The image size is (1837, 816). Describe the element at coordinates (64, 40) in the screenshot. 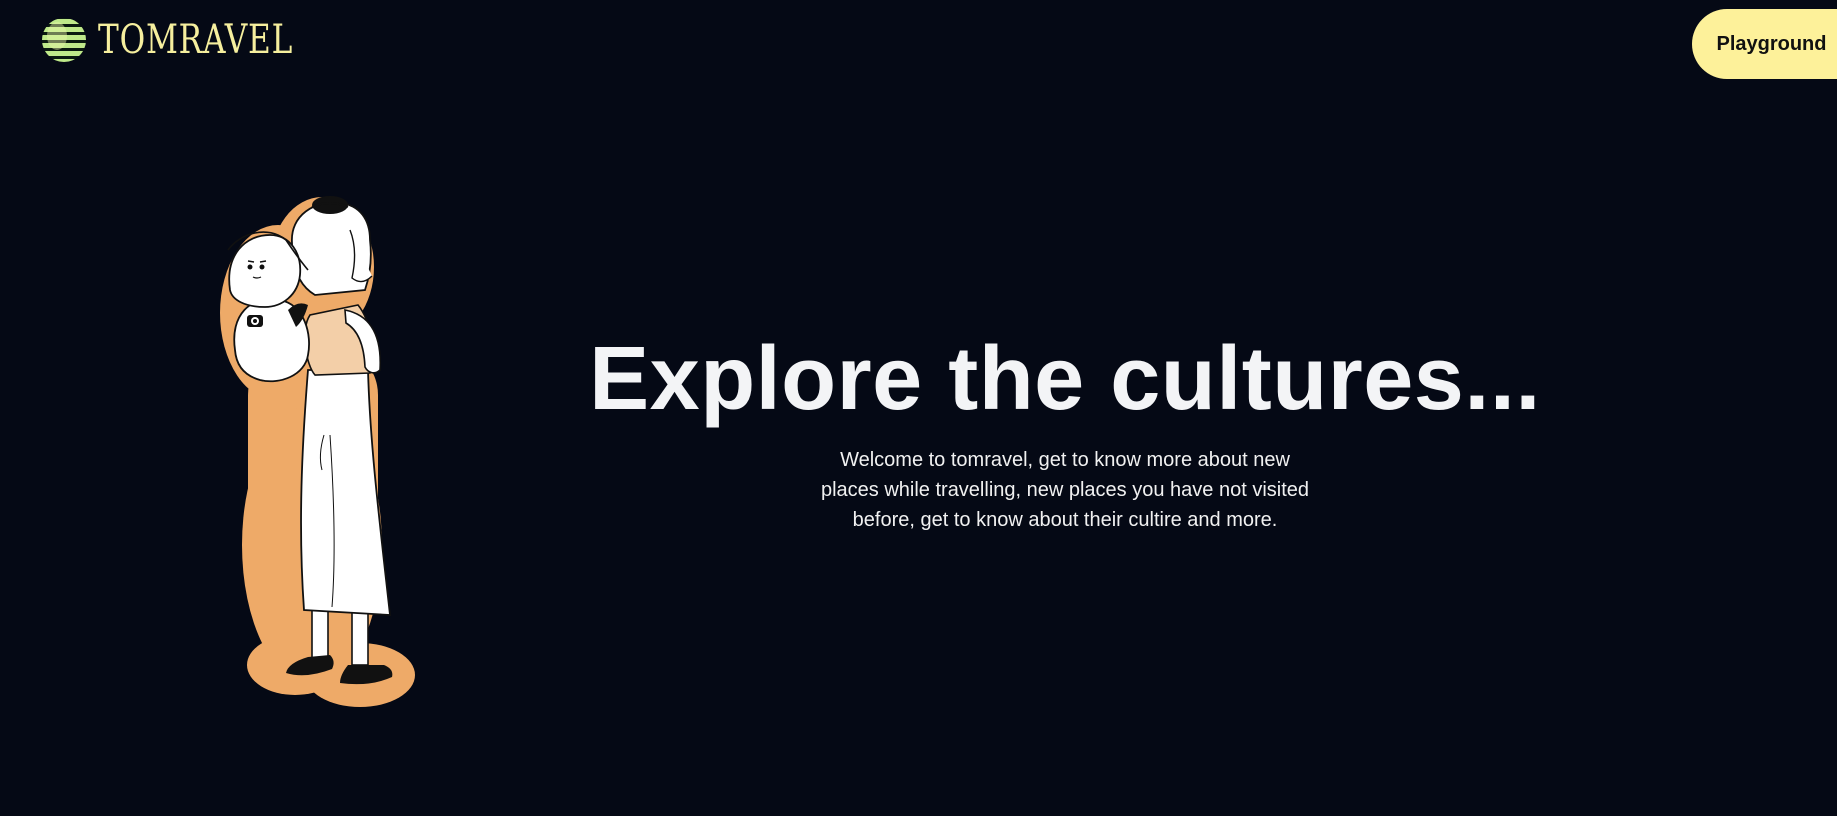

I see `striped-globe-icon` at that location.